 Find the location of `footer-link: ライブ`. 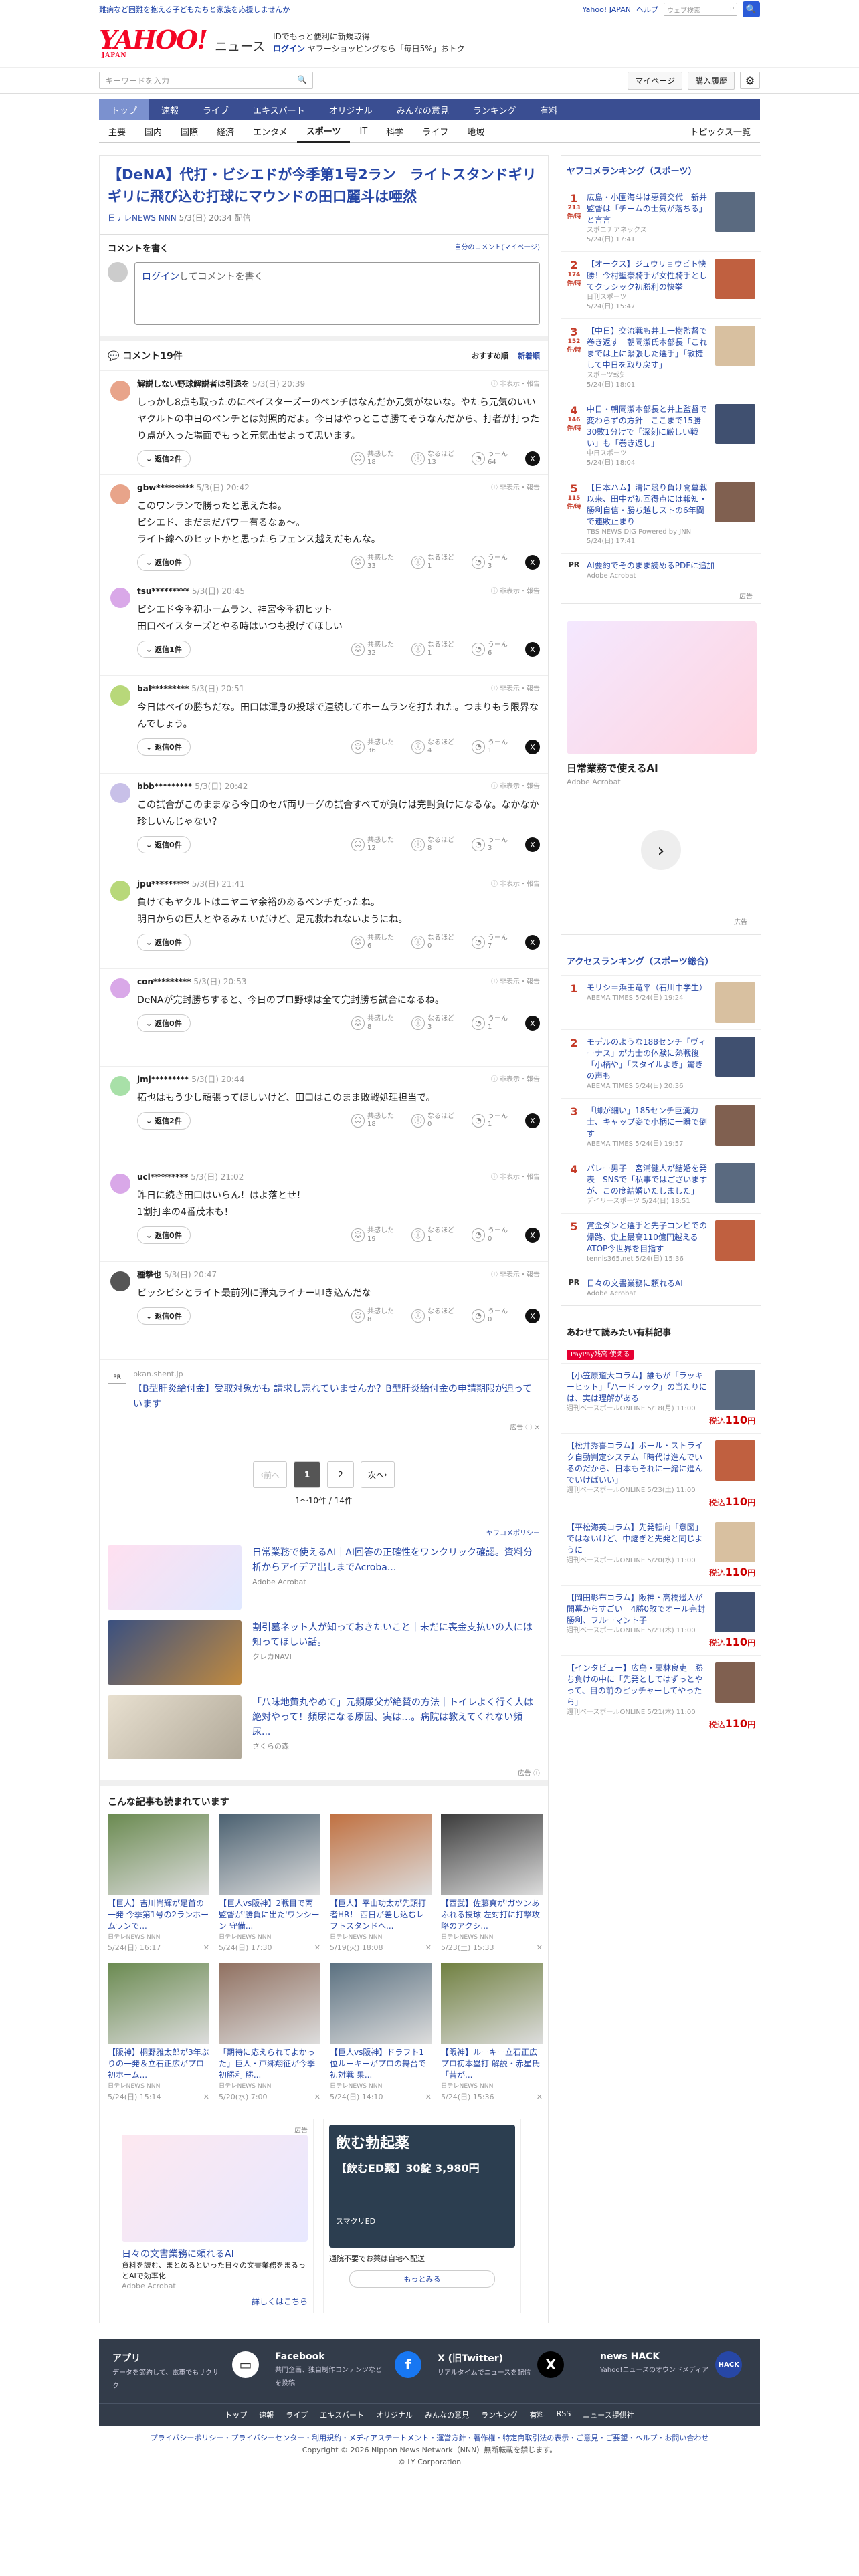

footer-link: ライブ is located at coordinates (297, 2414).